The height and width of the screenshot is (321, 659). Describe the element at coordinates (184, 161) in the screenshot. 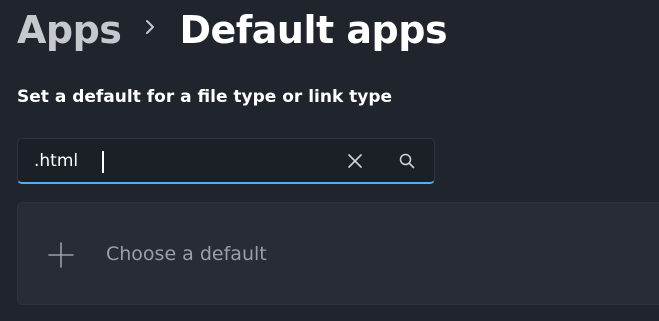

I see `file-type-search-input` at that location.